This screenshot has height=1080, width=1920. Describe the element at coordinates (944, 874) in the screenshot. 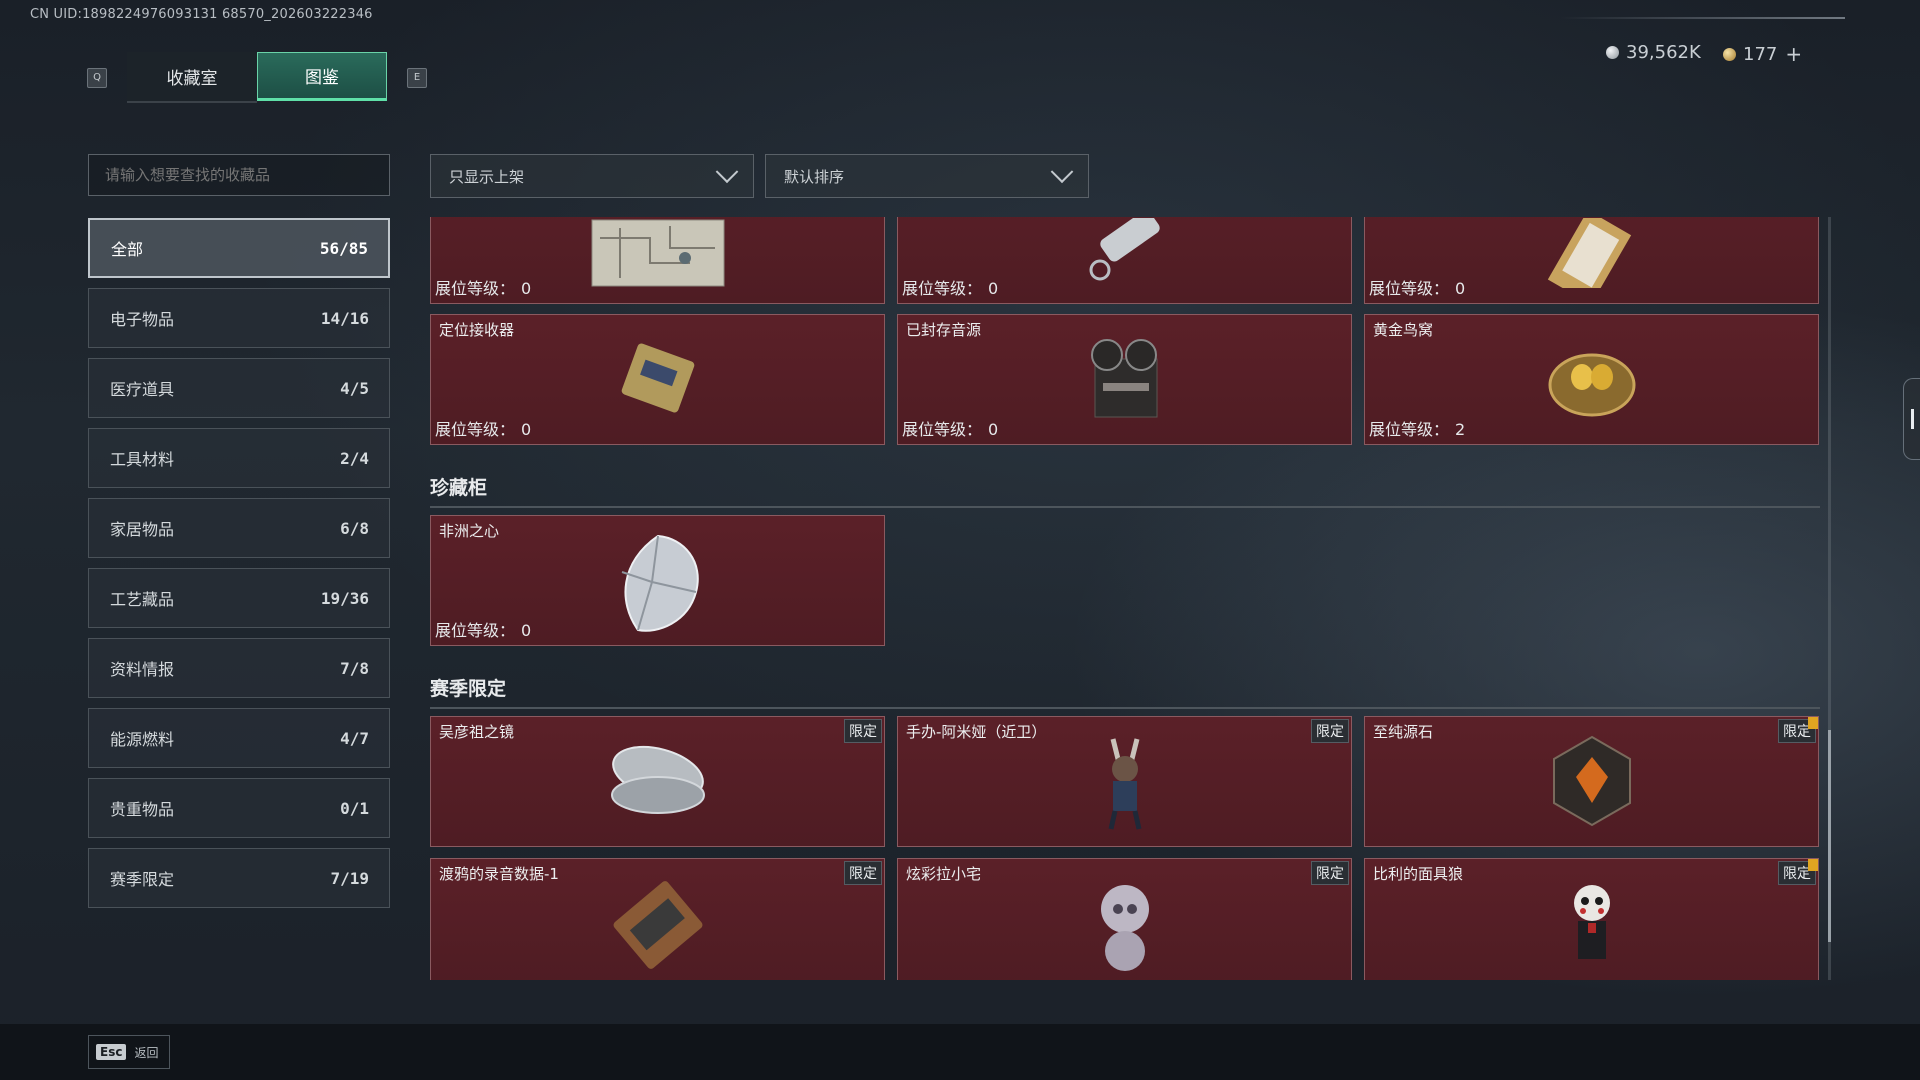

I see `item-name: 炫彩拉小宅` at that location.